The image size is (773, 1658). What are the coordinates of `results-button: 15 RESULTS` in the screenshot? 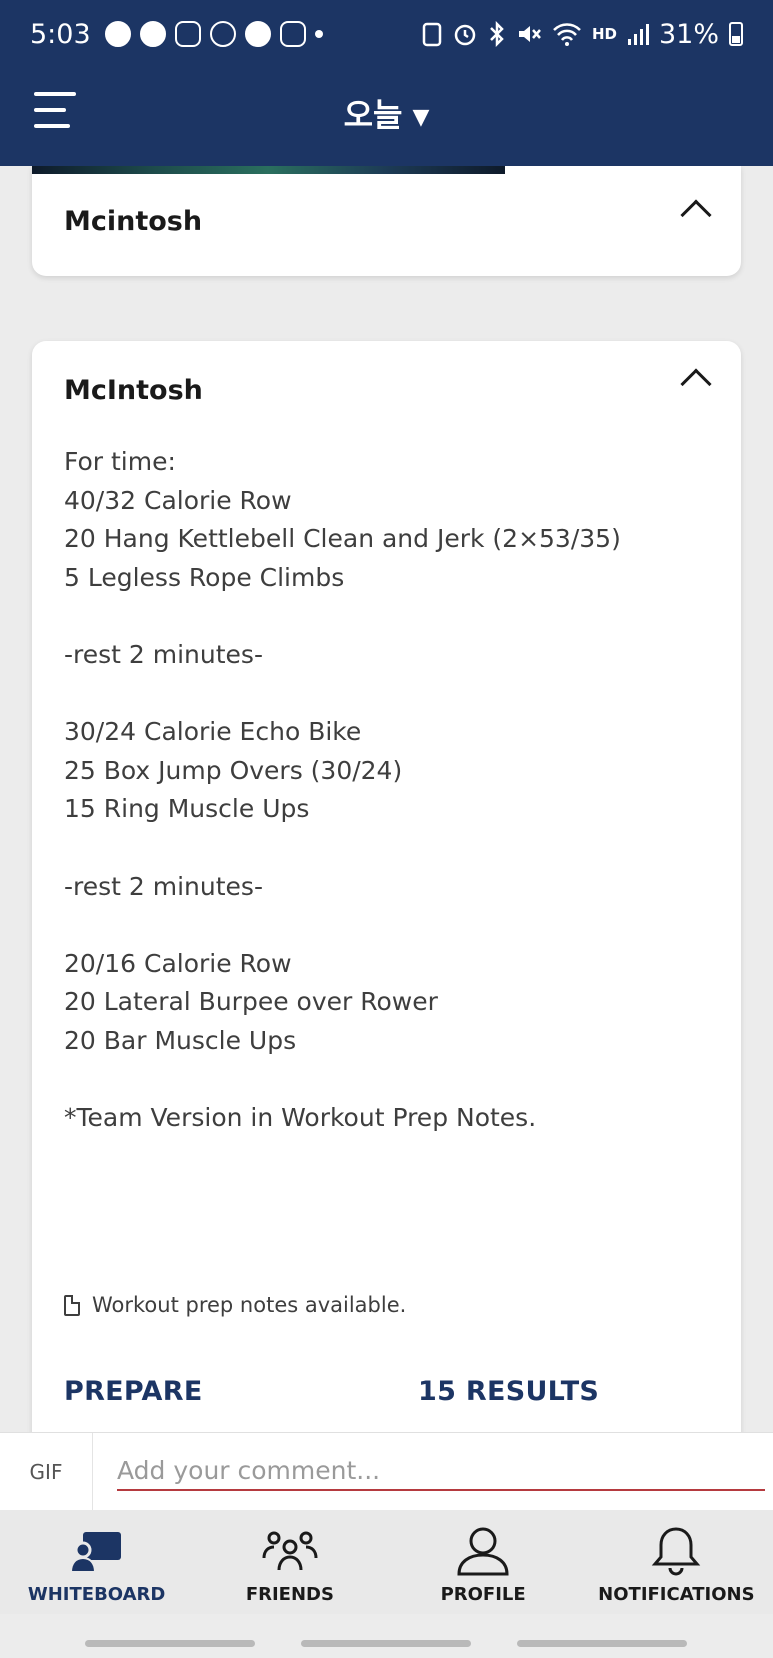 It's located at (508, 1391).